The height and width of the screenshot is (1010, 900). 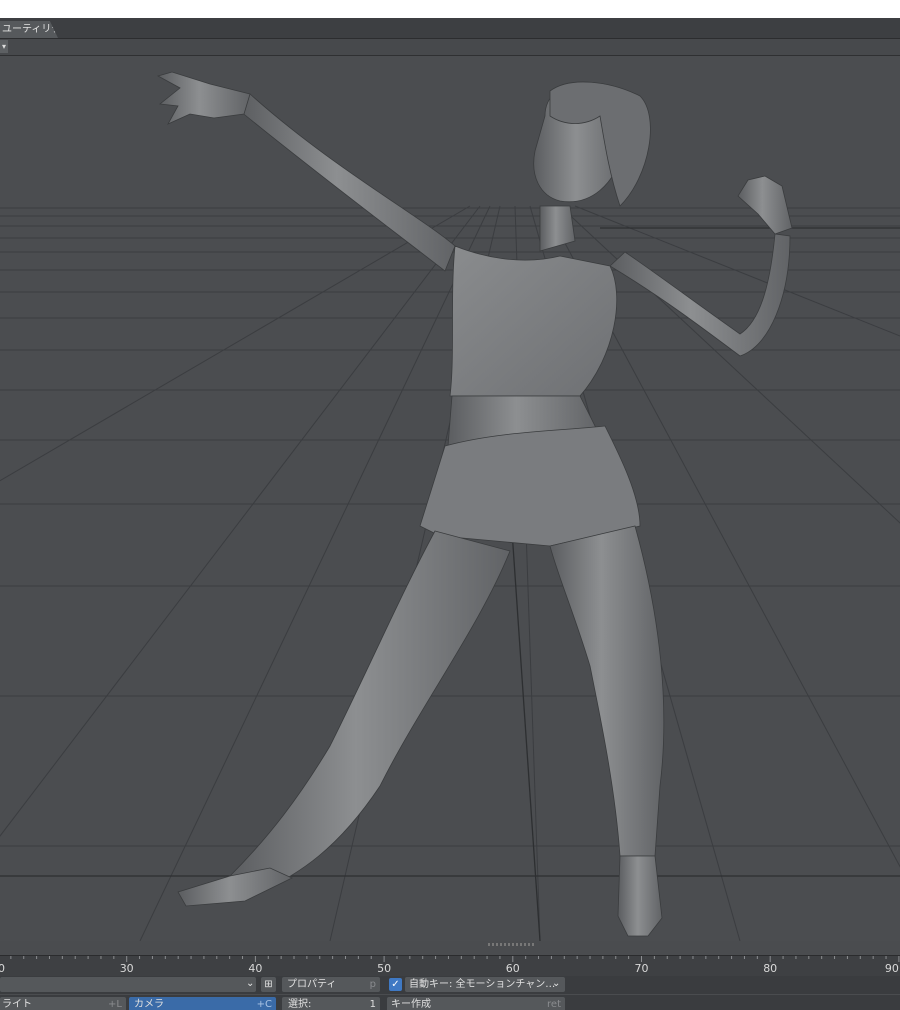 What do you see at coordinates (450, 47) in the screenshot?
I see `viewport-header: ▾` at bounding box center [450, 47].